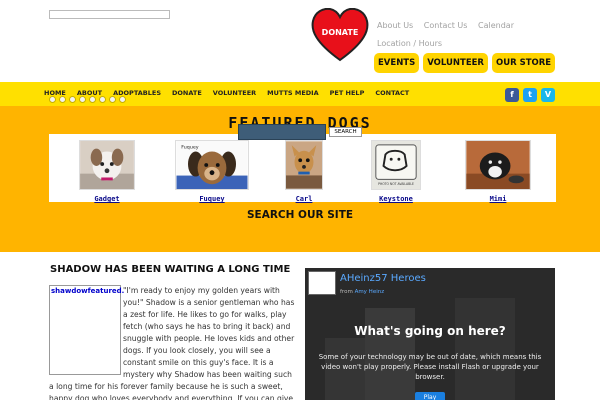 This screenshot has width=600, height=400. I want to click on dog-photo-mimi, so click(498, 165).